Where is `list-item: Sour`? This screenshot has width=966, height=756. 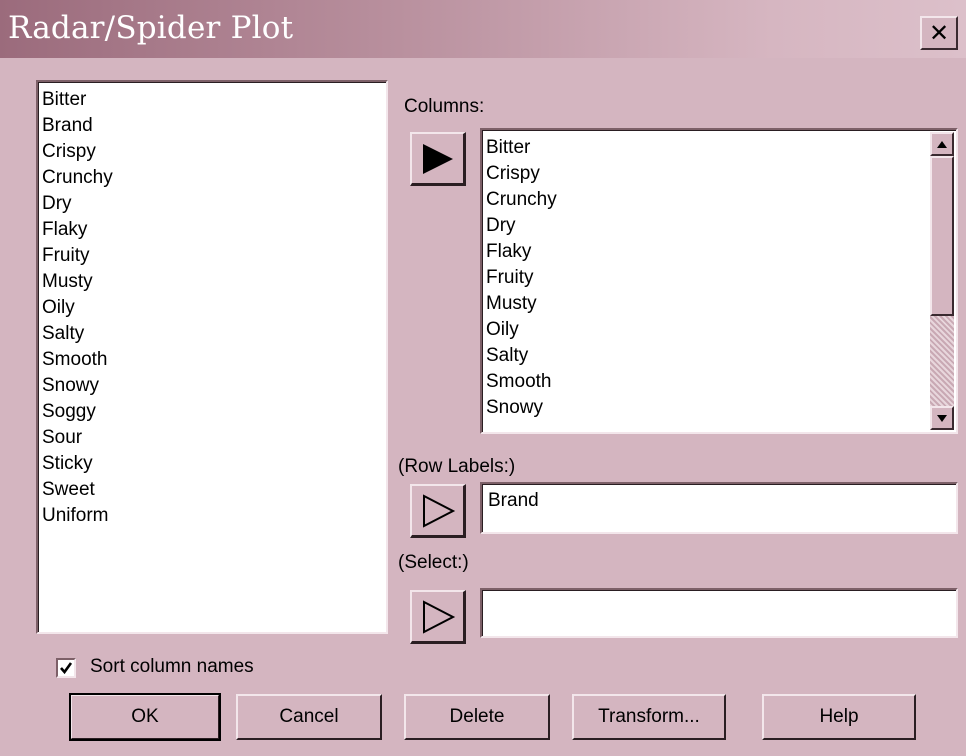 list-item: Sour is located at coordinates (212, 438).